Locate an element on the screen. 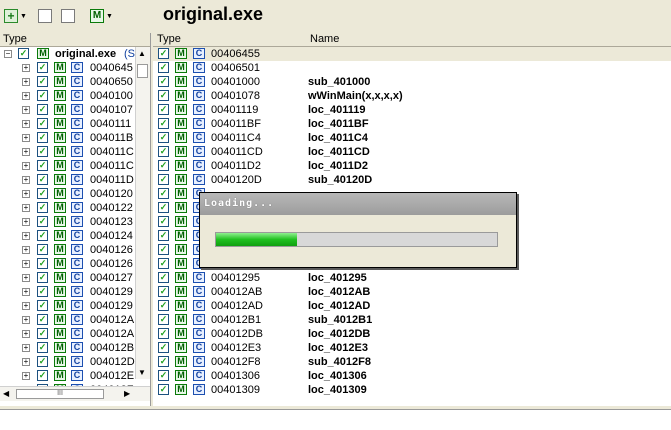  table-row: ✓ M C 00401000 sub_401000 is located at coordinates (412, 82).